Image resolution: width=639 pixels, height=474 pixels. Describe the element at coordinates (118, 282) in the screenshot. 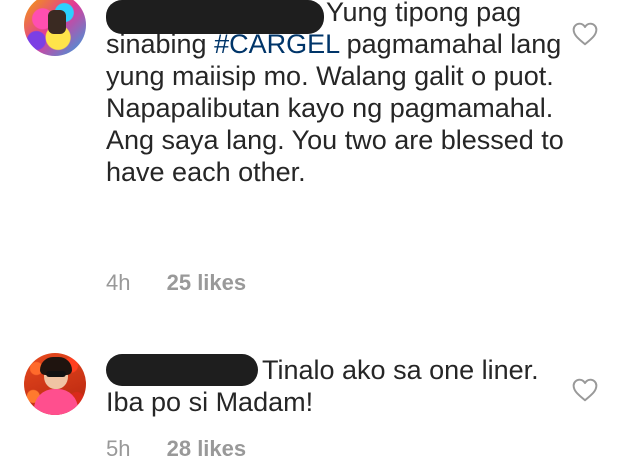

I see `comment-timestamp: 4h` at that location.